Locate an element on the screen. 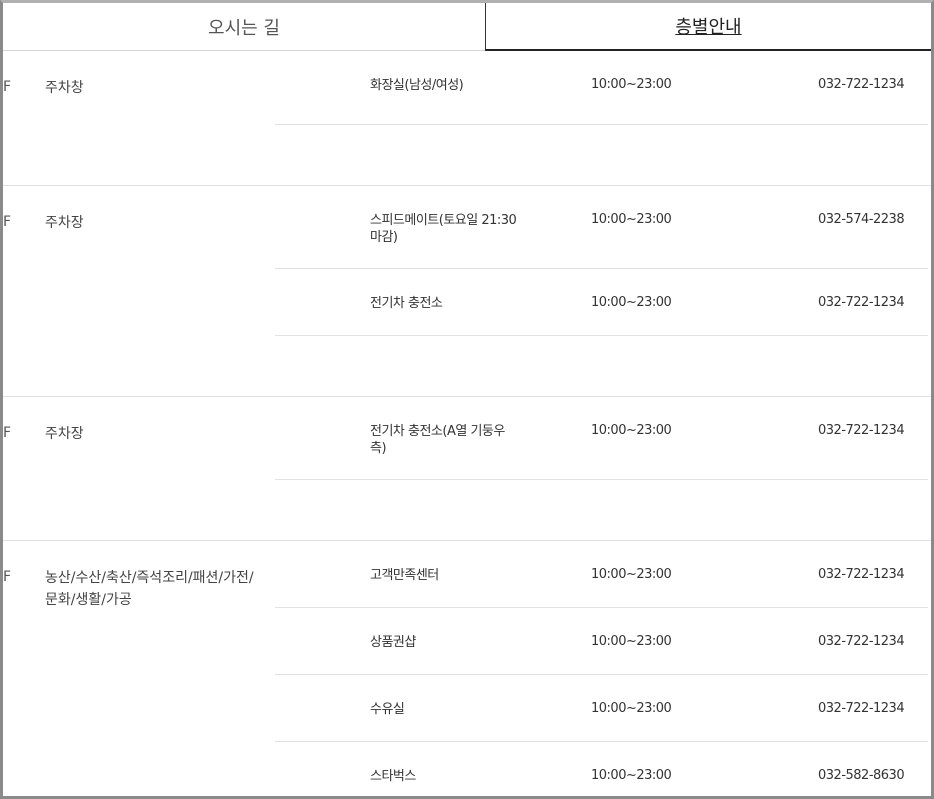 Image resolution: width=934 pixels, height=799 pixels. tab-directions: 오시는 길 is located at coordinates (244, 27).